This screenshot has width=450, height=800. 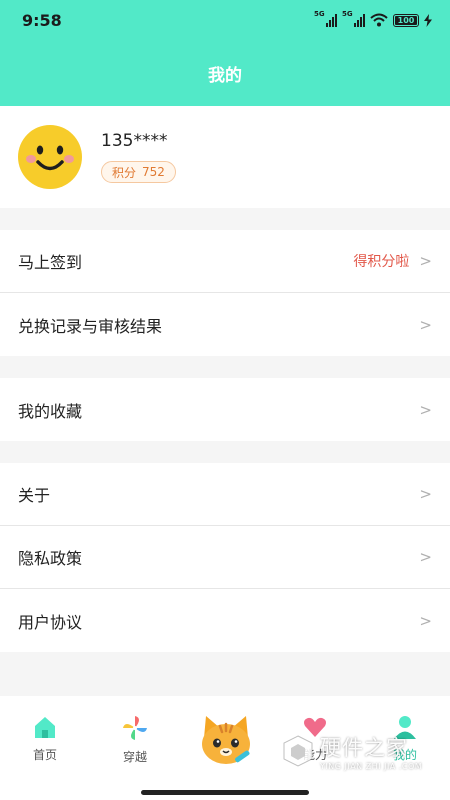 I want to click on checkin-hint: 得积分啦, so click(x=381, y=262).